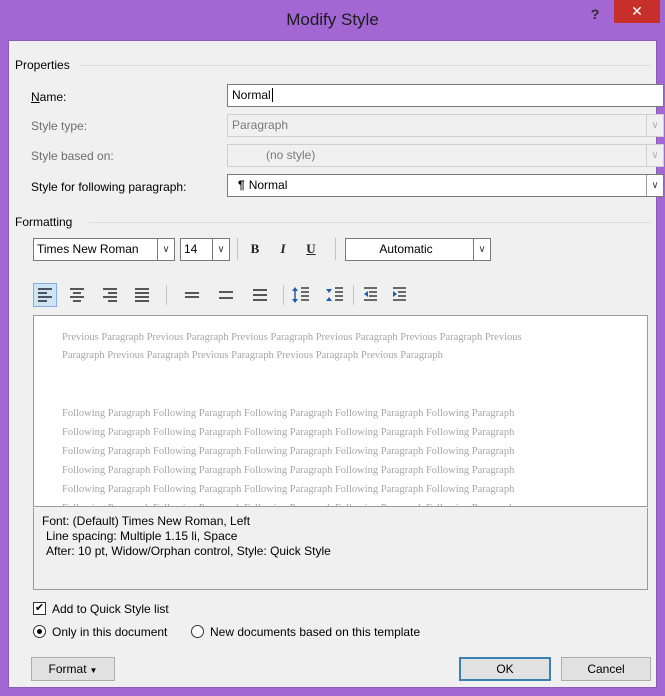 Image resolution: width=665 pixels, height=696 pixels. I want to click on underline-button: U, so click(311, 249).